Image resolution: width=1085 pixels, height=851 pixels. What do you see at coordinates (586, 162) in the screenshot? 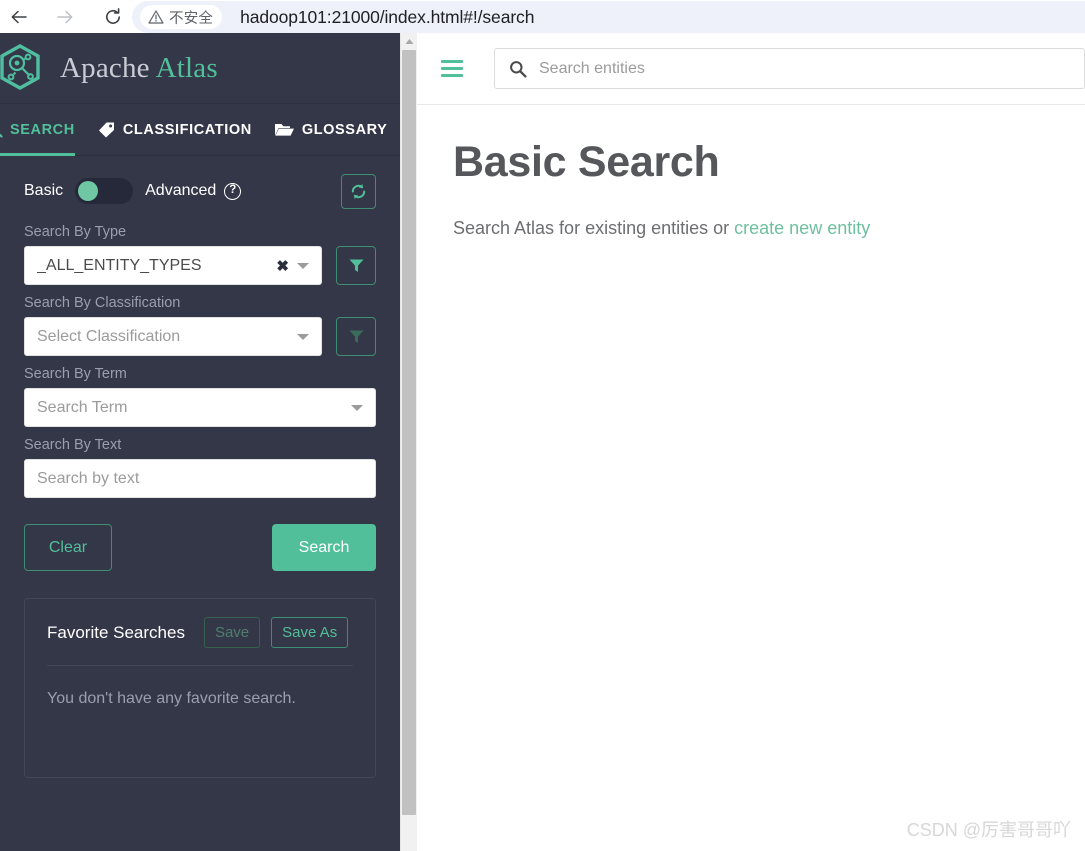
I see `page-title: Basic Search` at bounding box center [586, 162].